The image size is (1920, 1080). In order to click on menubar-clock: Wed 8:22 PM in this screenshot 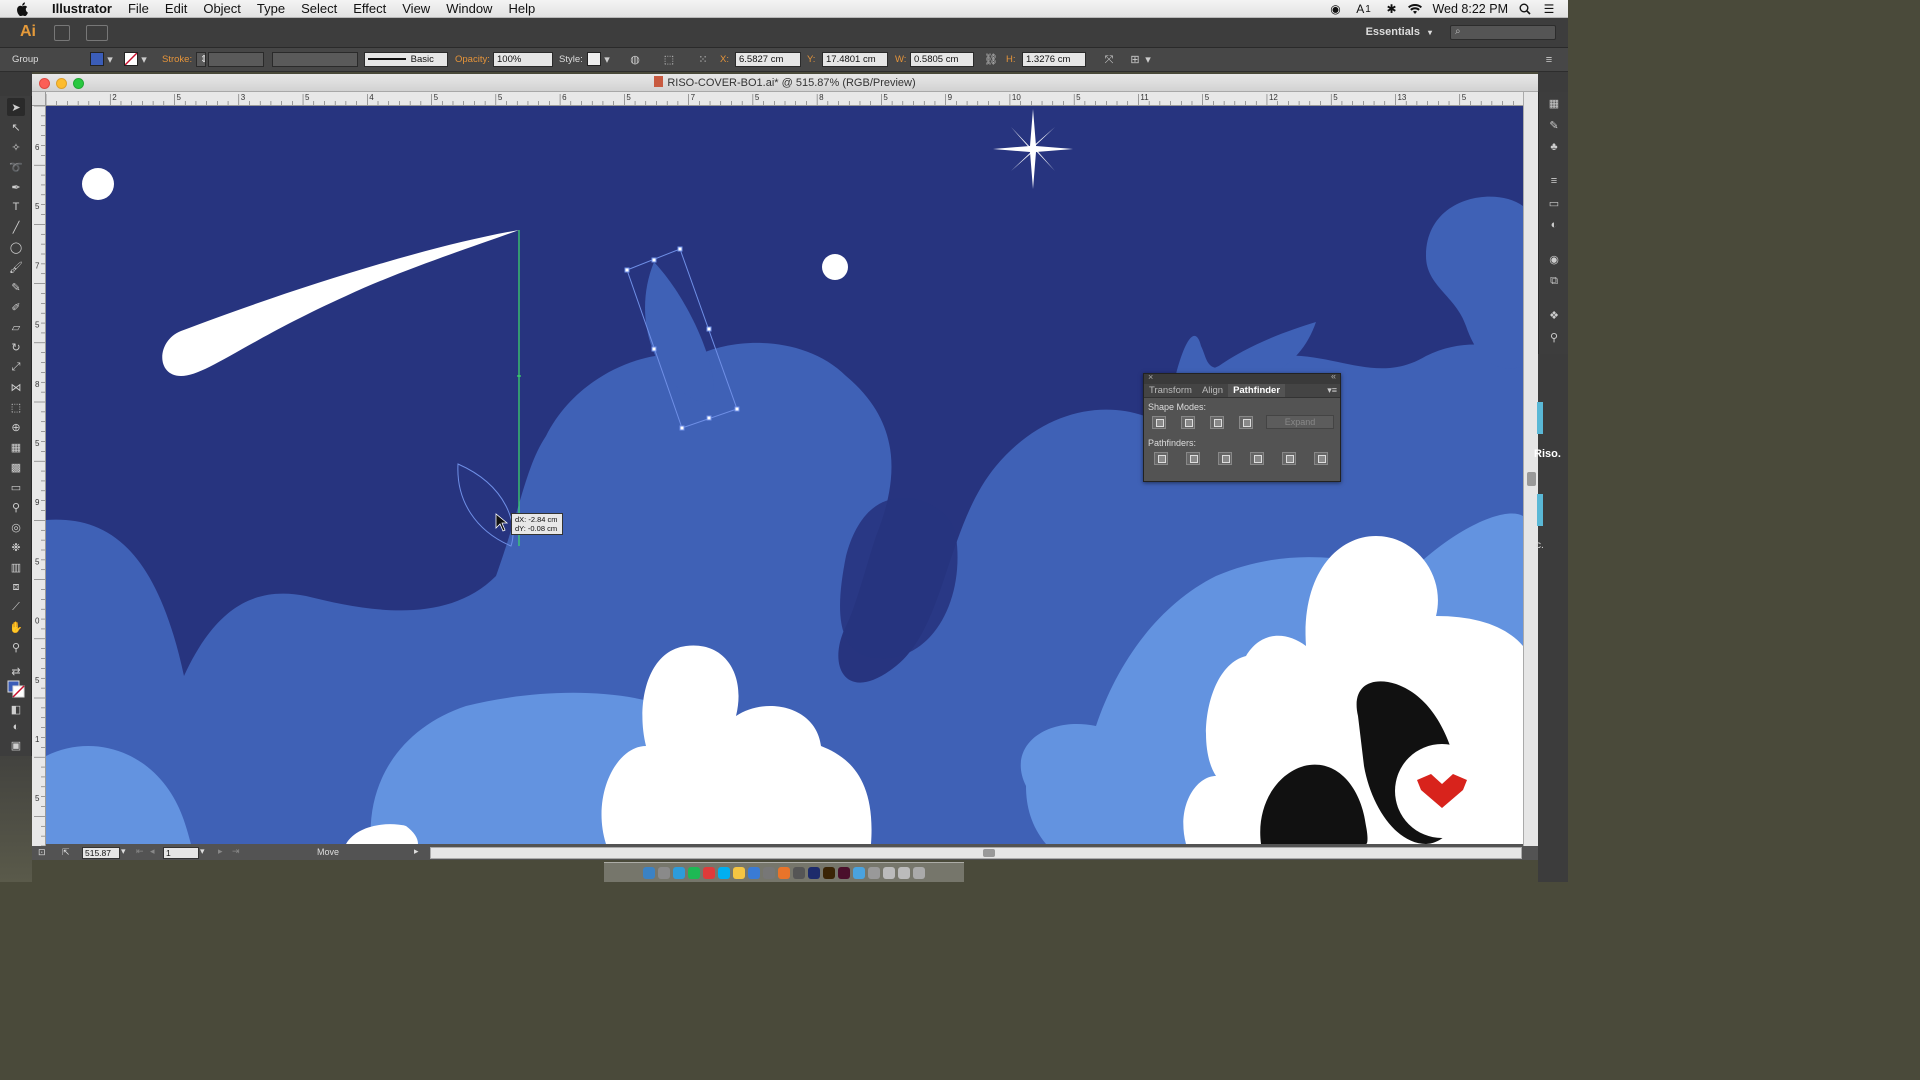, I will do `click(1470, 9)`.